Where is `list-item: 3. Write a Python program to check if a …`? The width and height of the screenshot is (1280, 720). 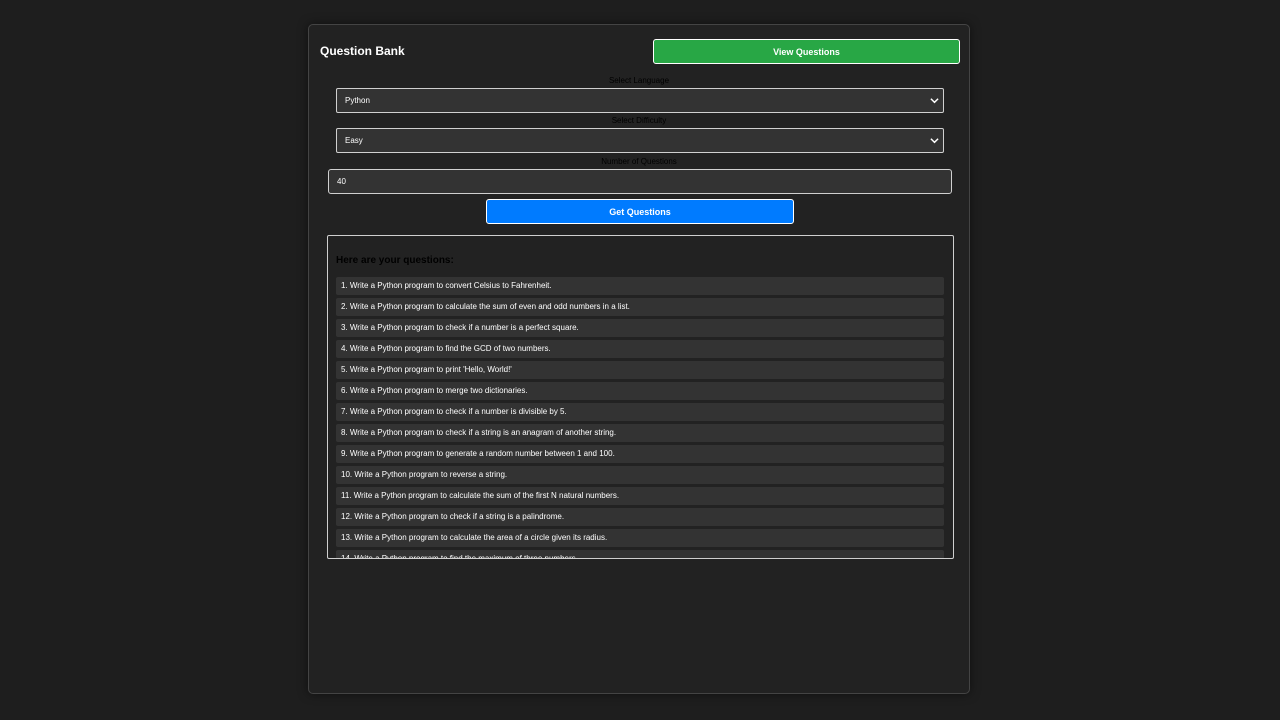
list-item: 3. Write a Python program to check if a … is located at coordinates (640, 328).